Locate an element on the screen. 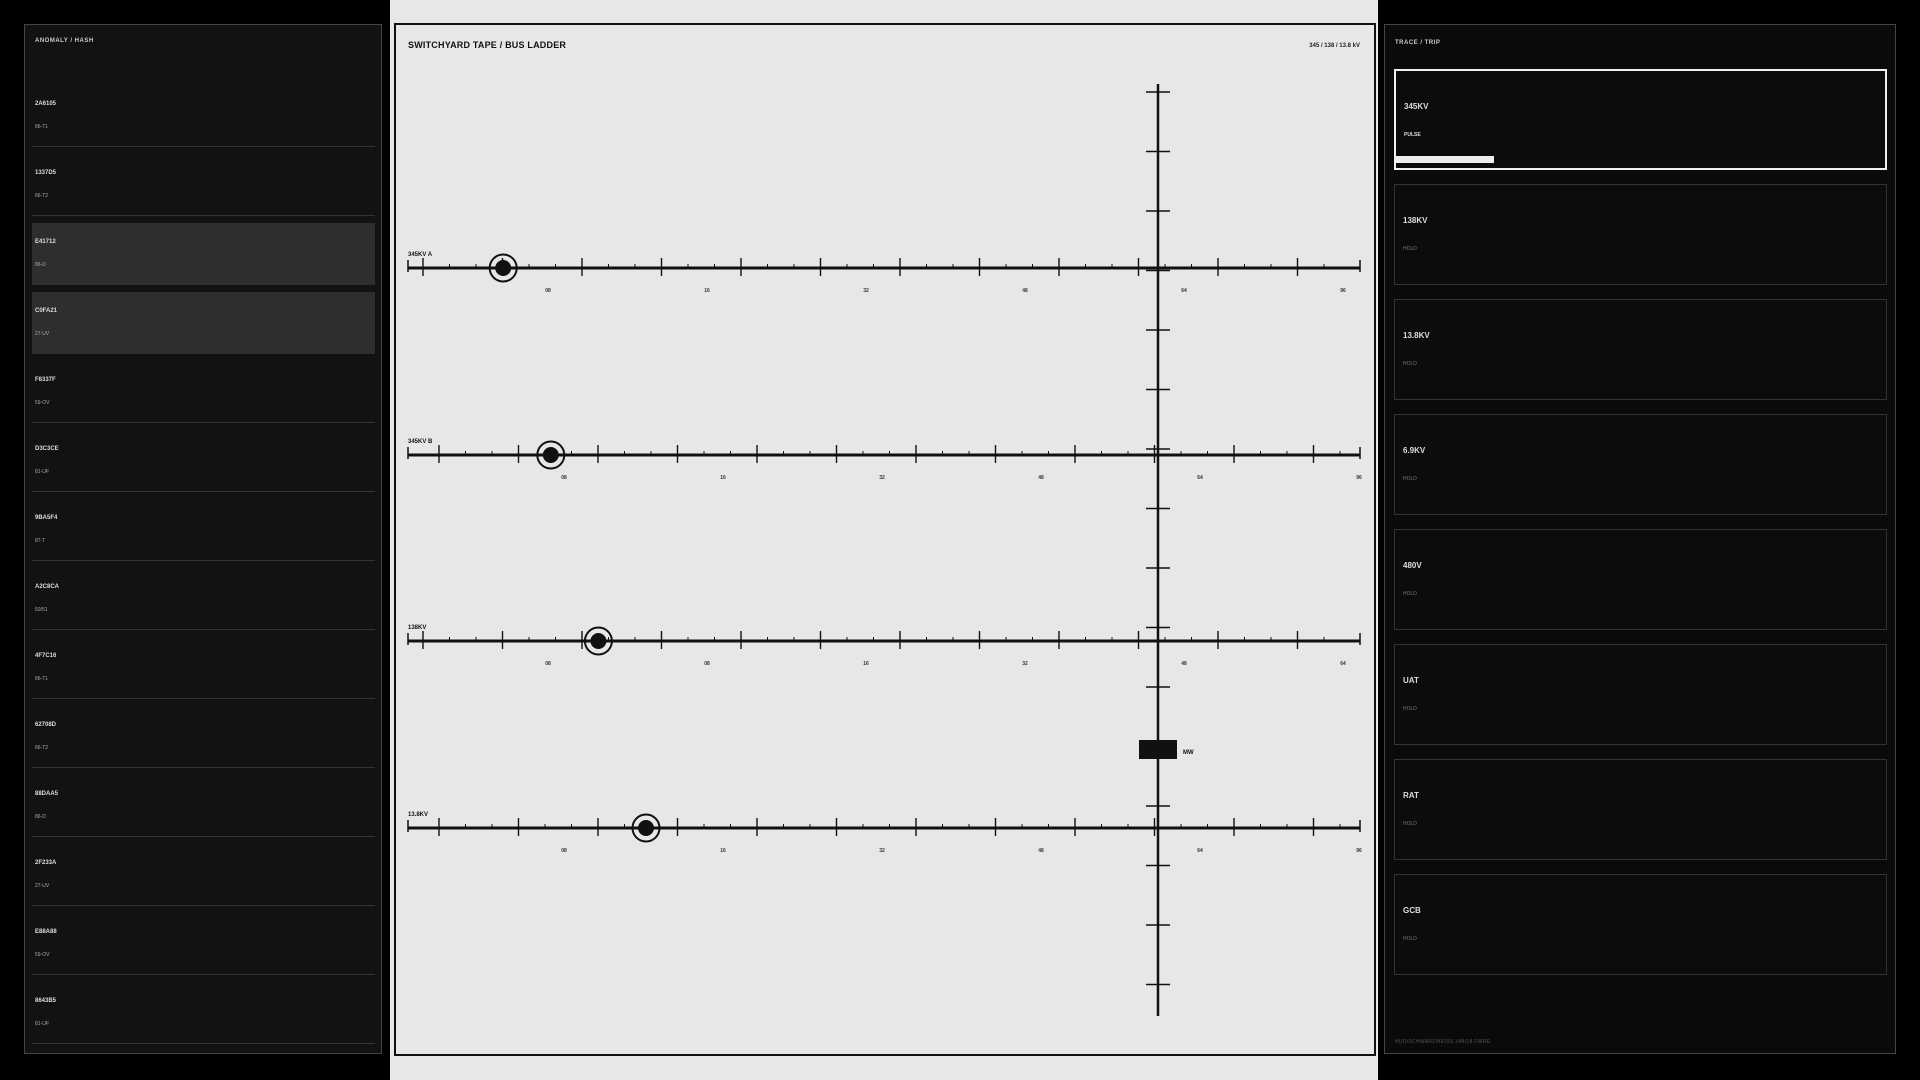  anomaly-hash: 8643B5 is located at coordinates (46, 1001).